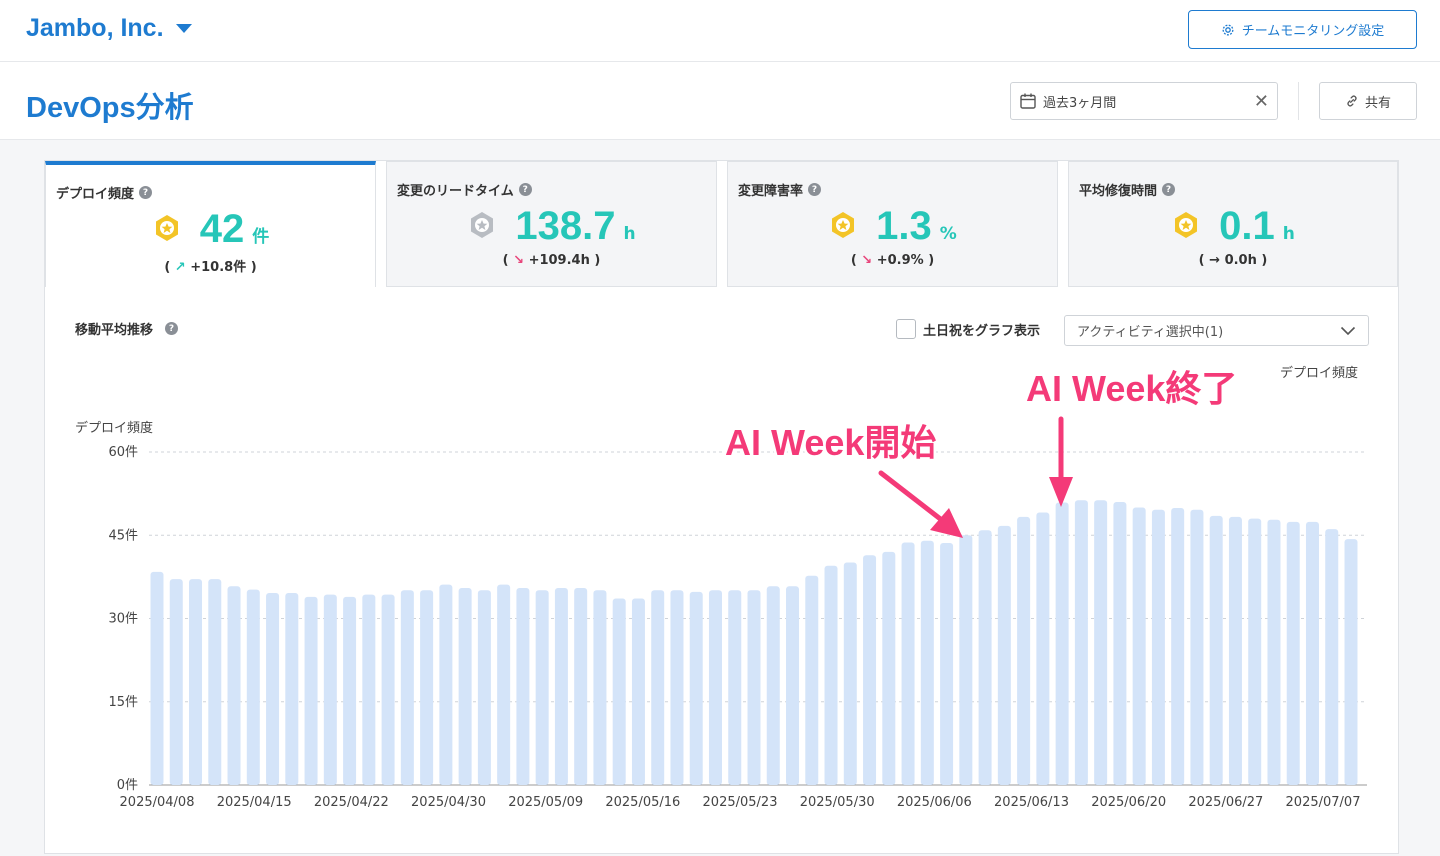 The width and height of the screenshot is (1440, 856). Describe the element at coordinates (912, 497) in the screenshot. I see `annotation-arrow` at that location.